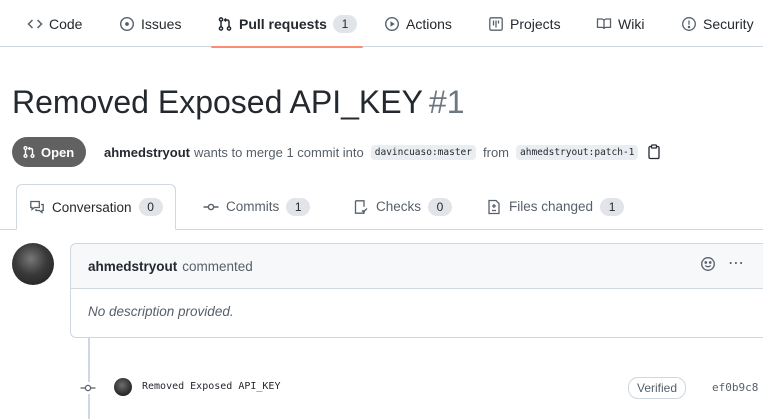  I want to click on comment-discussion-icon, so click(37, 207).